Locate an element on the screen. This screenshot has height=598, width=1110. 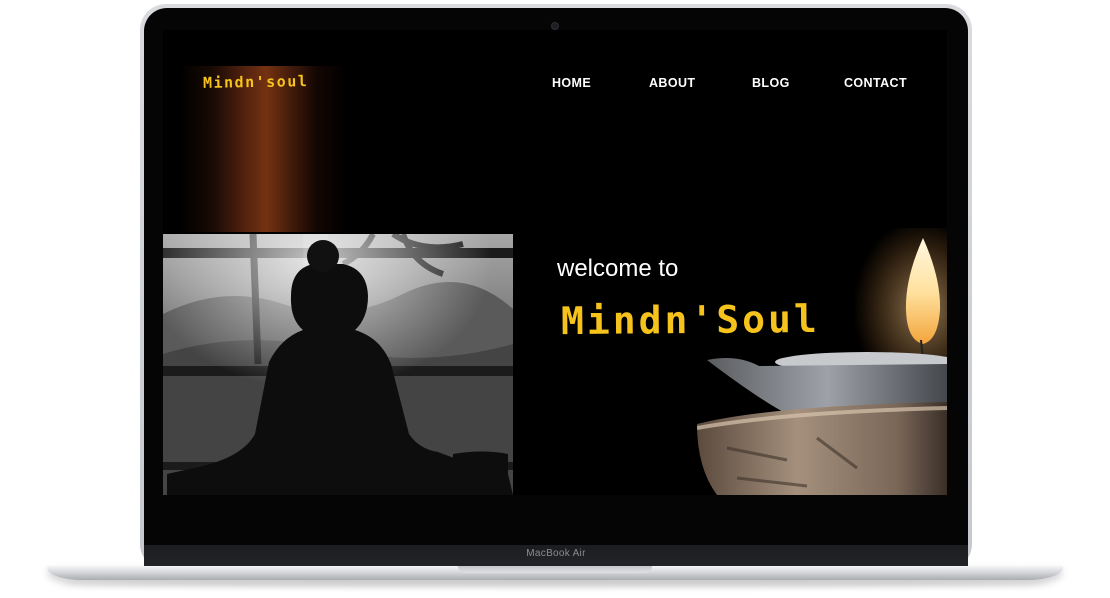
main-nav: HOME ABOUT BLOG CONTACT is located at coordinates (555, 85).